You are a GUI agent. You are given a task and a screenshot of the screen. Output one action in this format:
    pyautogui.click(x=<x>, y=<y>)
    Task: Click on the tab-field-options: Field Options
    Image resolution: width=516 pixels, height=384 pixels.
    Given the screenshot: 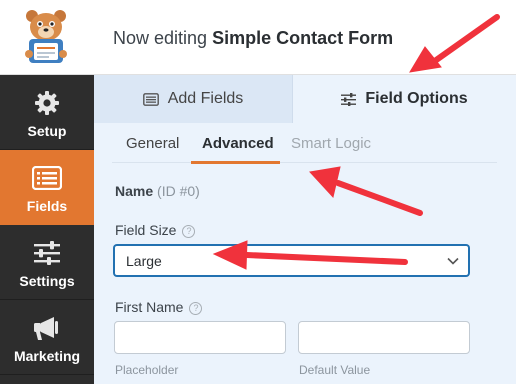 What is the action you would take?
    pyautogui.click(x=404, y=99)
    